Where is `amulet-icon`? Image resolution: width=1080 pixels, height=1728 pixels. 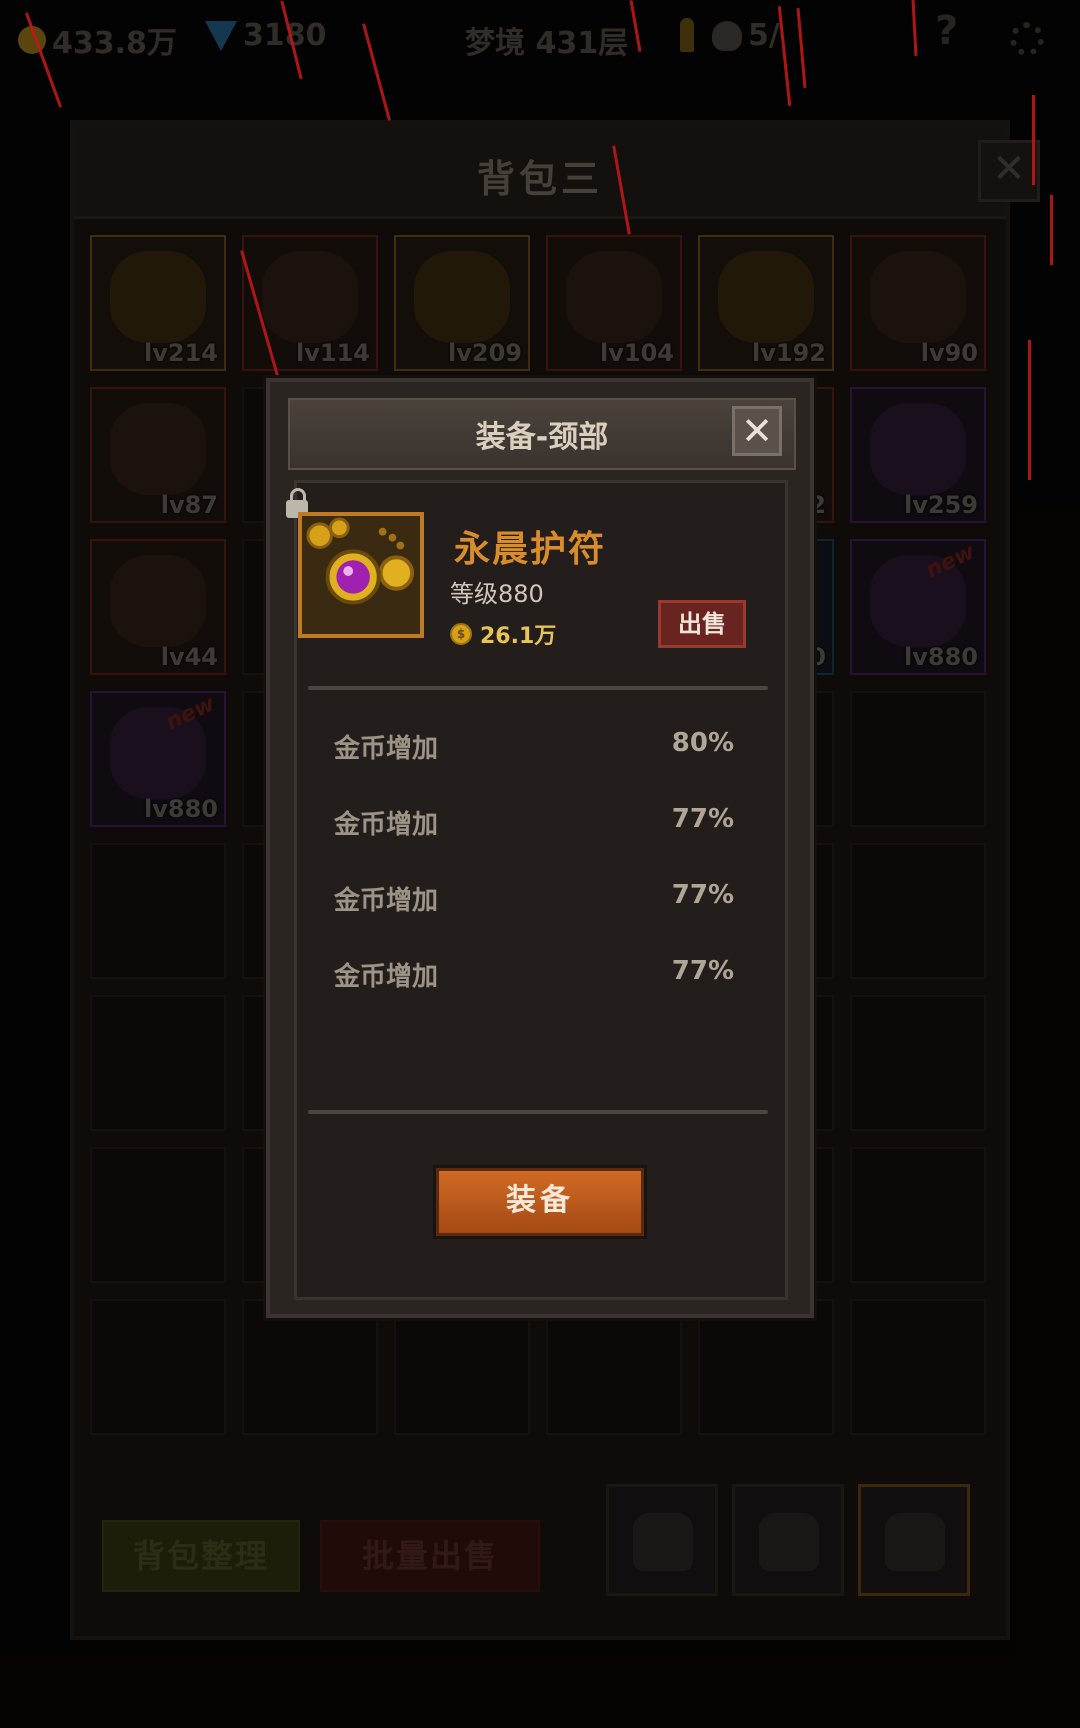 amulet-icon is located at coordinates (361, 575).